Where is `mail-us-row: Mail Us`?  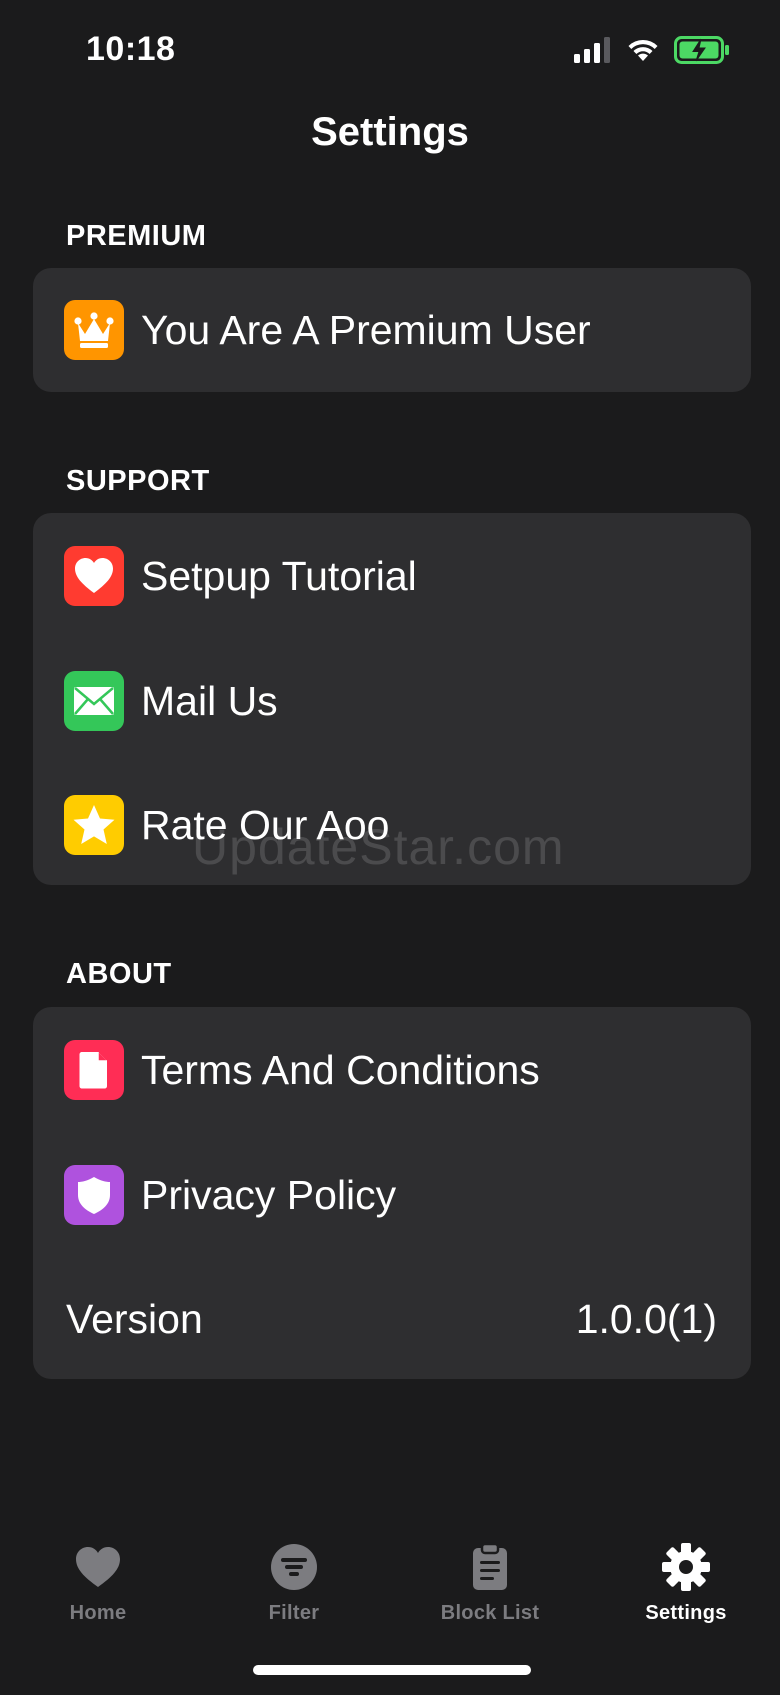
mail-us-row: Mail Us is located at coordinates (392, 701).